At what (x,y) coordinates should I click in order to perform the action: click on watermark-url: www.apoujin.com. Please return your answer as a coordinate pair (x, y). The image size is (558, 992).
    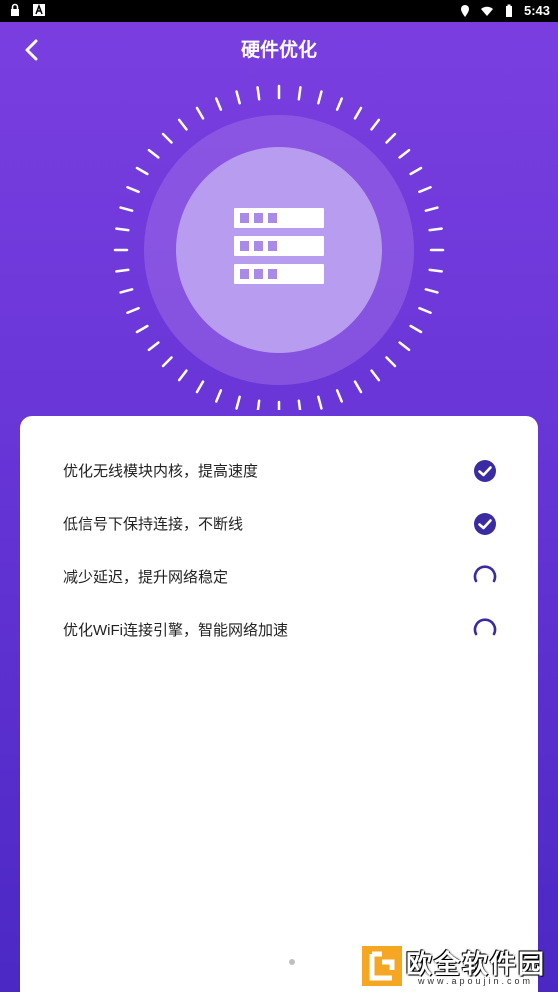
    Looking at the image, I should click on (476, 981).